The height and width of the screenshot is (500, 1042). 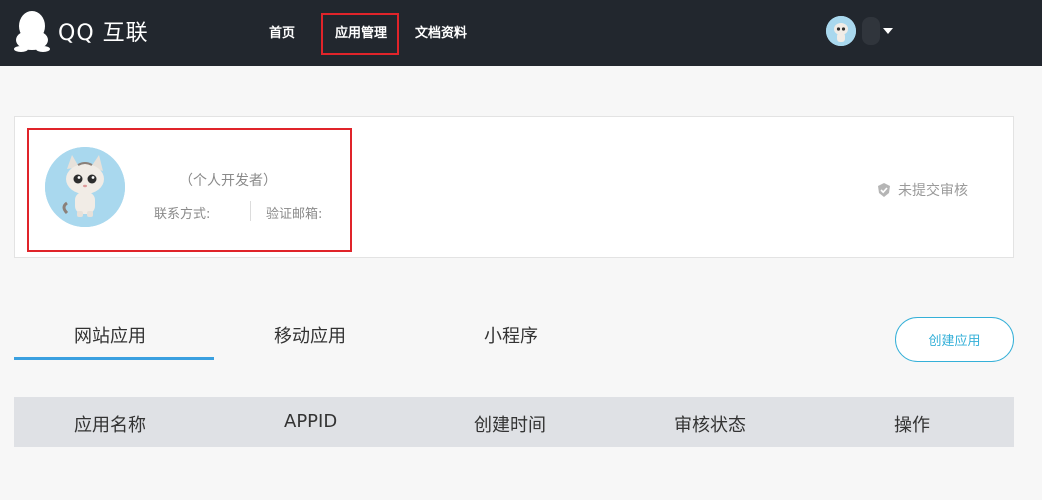 What do you see at coordinates (888, 31) in the screenshot?
I see `chevron-down-icon` at bounding box center [888, 31].